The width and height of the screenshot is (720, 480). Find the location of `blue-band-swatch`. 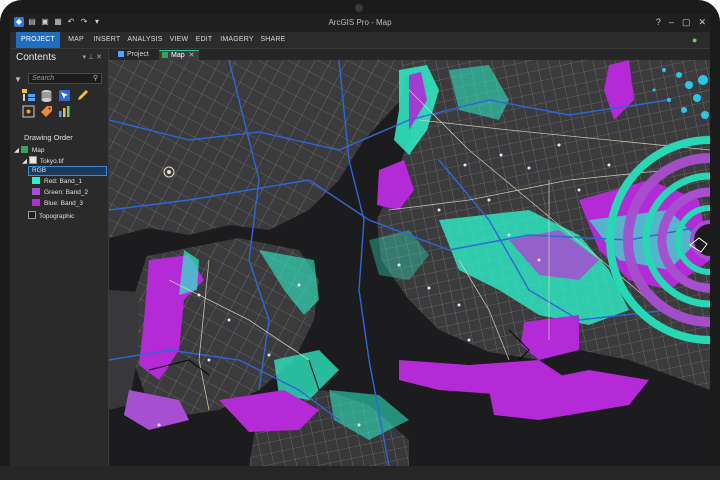

blue-band-swatch is located at coordinates (36, 202).